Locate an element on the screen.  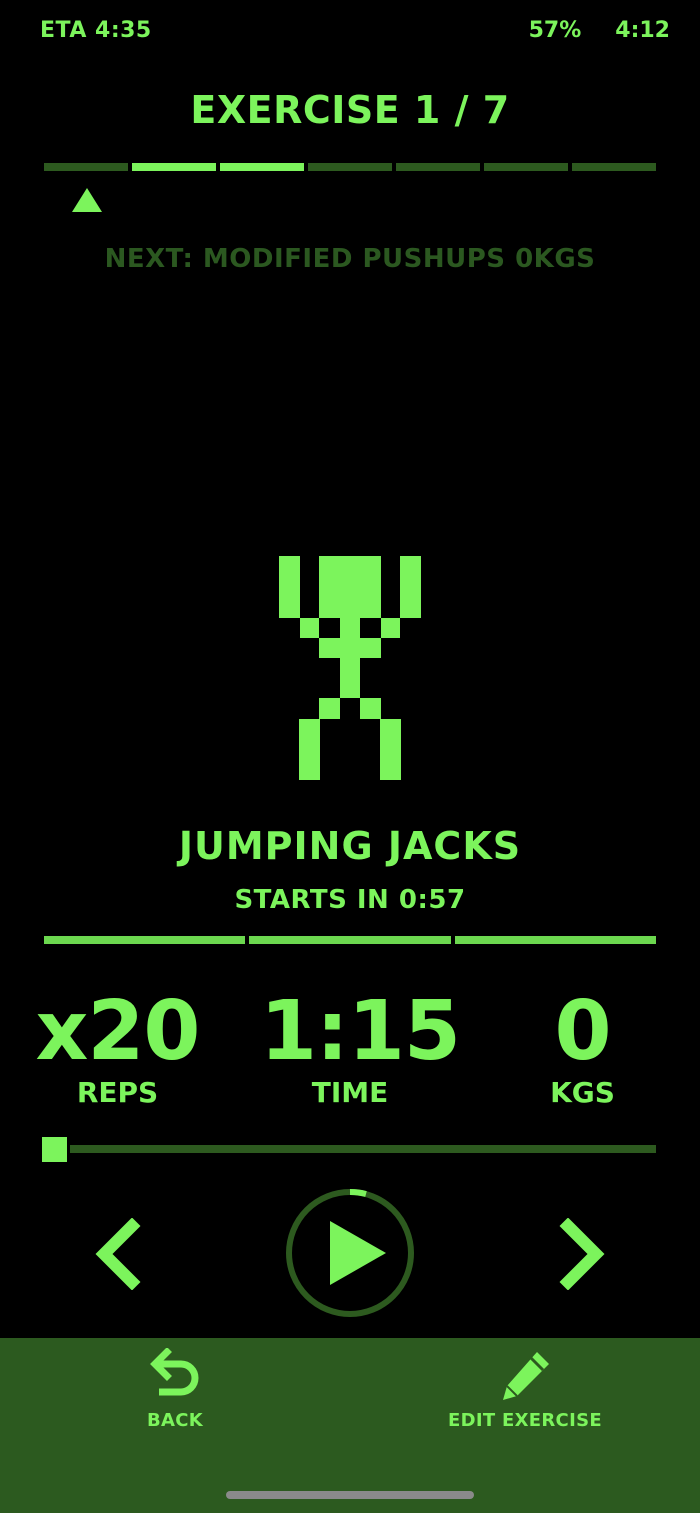
kgs-stat: 0 KGS is located at coordinates (582, 1047).